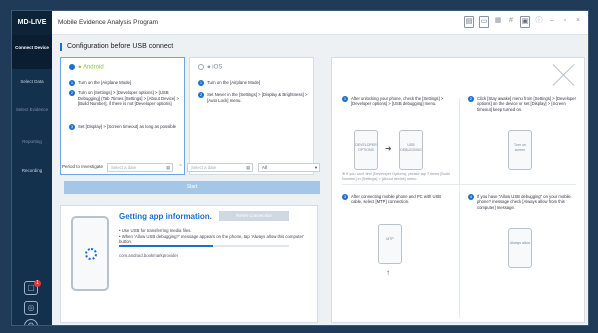 The image size is (598, 333). I want to click on sidebar-item-reporting: Reporting, so click(32, 142).